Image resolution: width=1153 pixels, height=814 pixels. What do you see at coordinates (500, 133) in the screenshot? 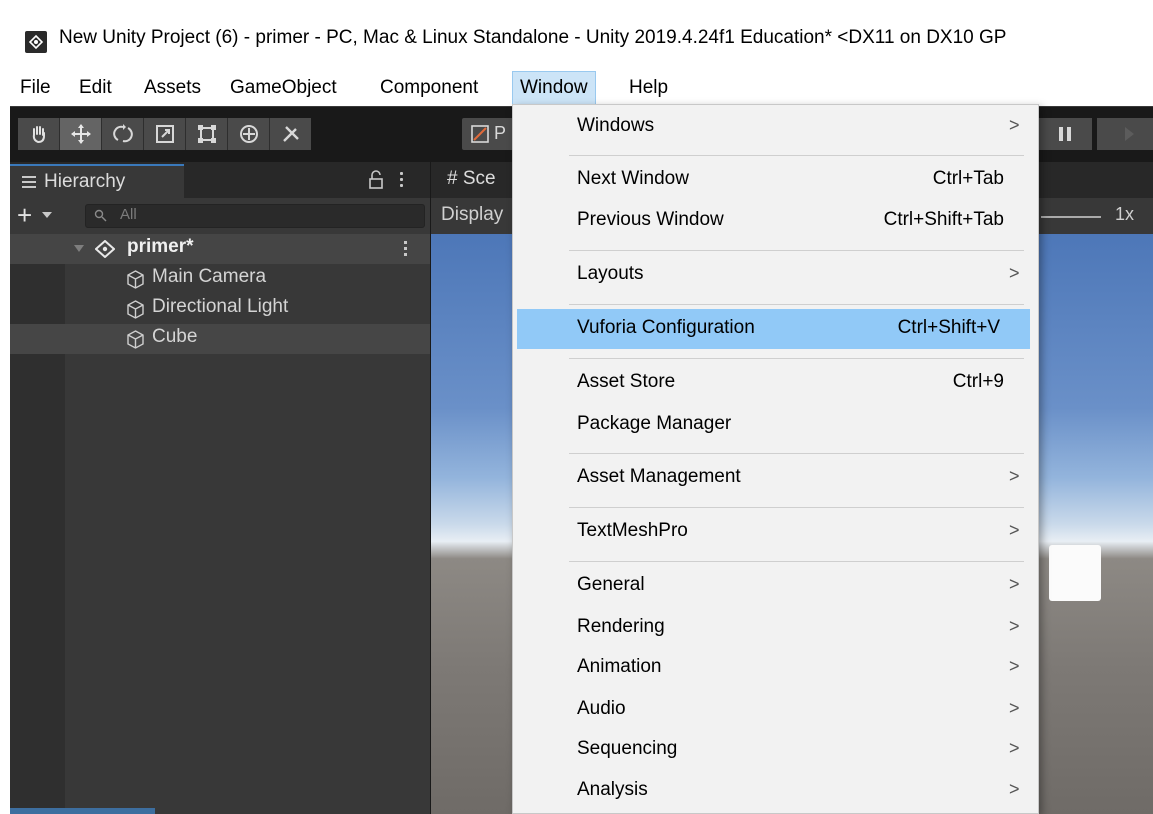
I see `pivot-label: P` at bounding box center [500, 133].